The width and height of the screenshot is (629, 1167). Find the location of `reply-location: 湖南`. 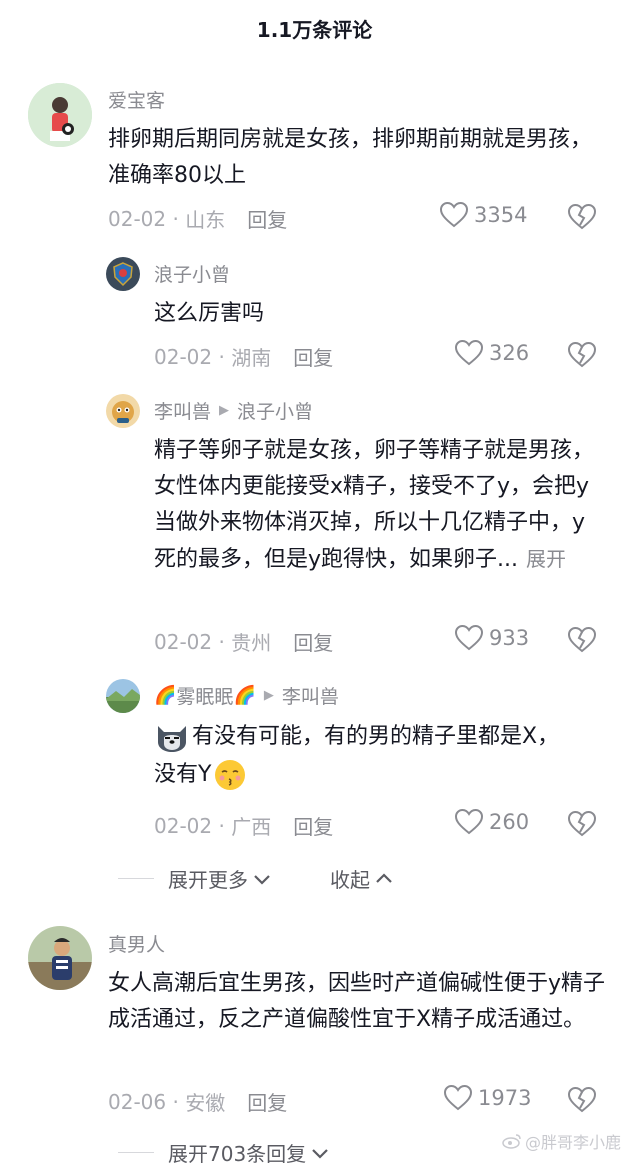

reply-location: 湖南 is located at coordinates (251, 358).